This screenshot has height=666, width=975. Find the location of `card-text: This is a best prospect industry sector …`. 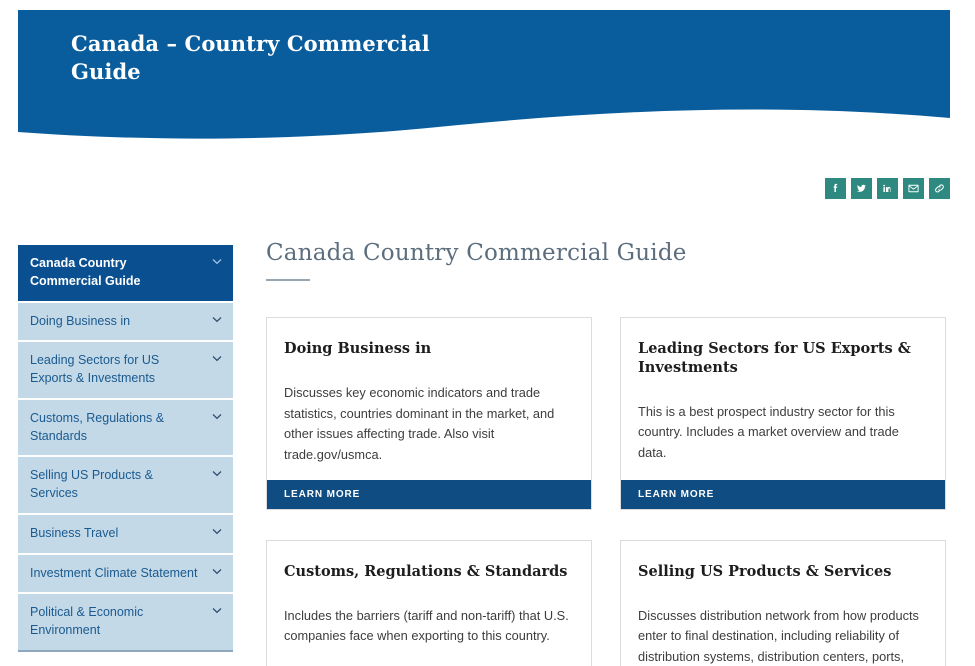

card-text: This is a best prospect industry sector … is located at coordinates (768, 432).